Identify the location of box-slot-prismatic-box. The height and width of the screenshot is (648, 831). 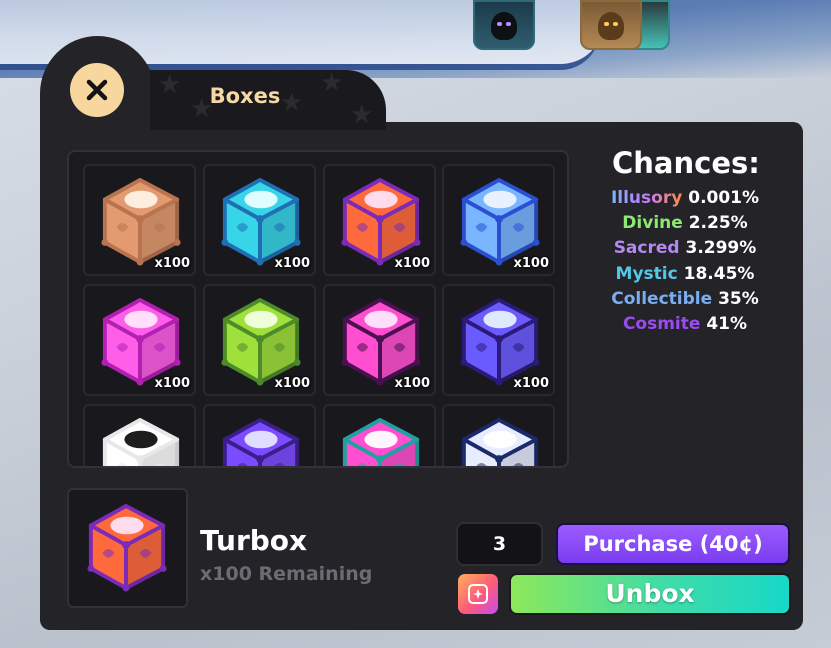
(379, 435).